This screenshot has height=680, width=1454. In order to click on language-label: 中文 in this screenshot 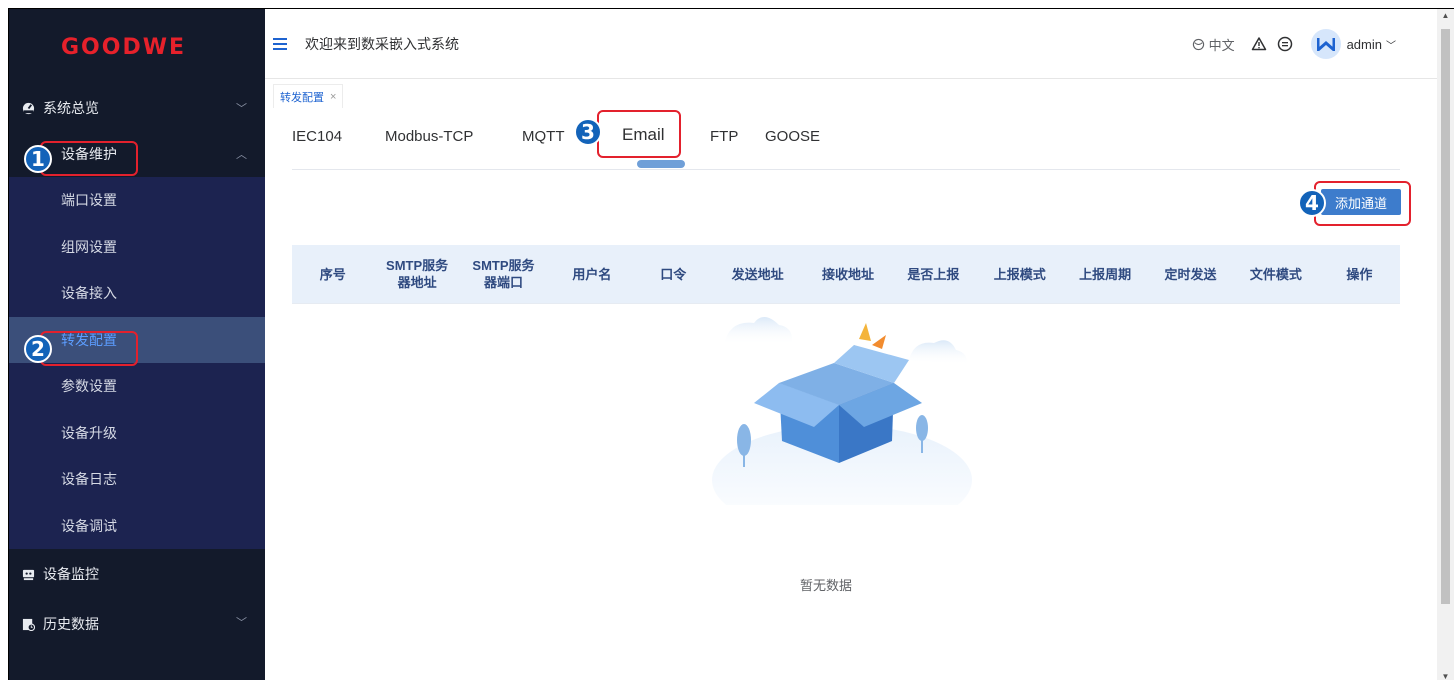, I will do `click(1221, 45)`.